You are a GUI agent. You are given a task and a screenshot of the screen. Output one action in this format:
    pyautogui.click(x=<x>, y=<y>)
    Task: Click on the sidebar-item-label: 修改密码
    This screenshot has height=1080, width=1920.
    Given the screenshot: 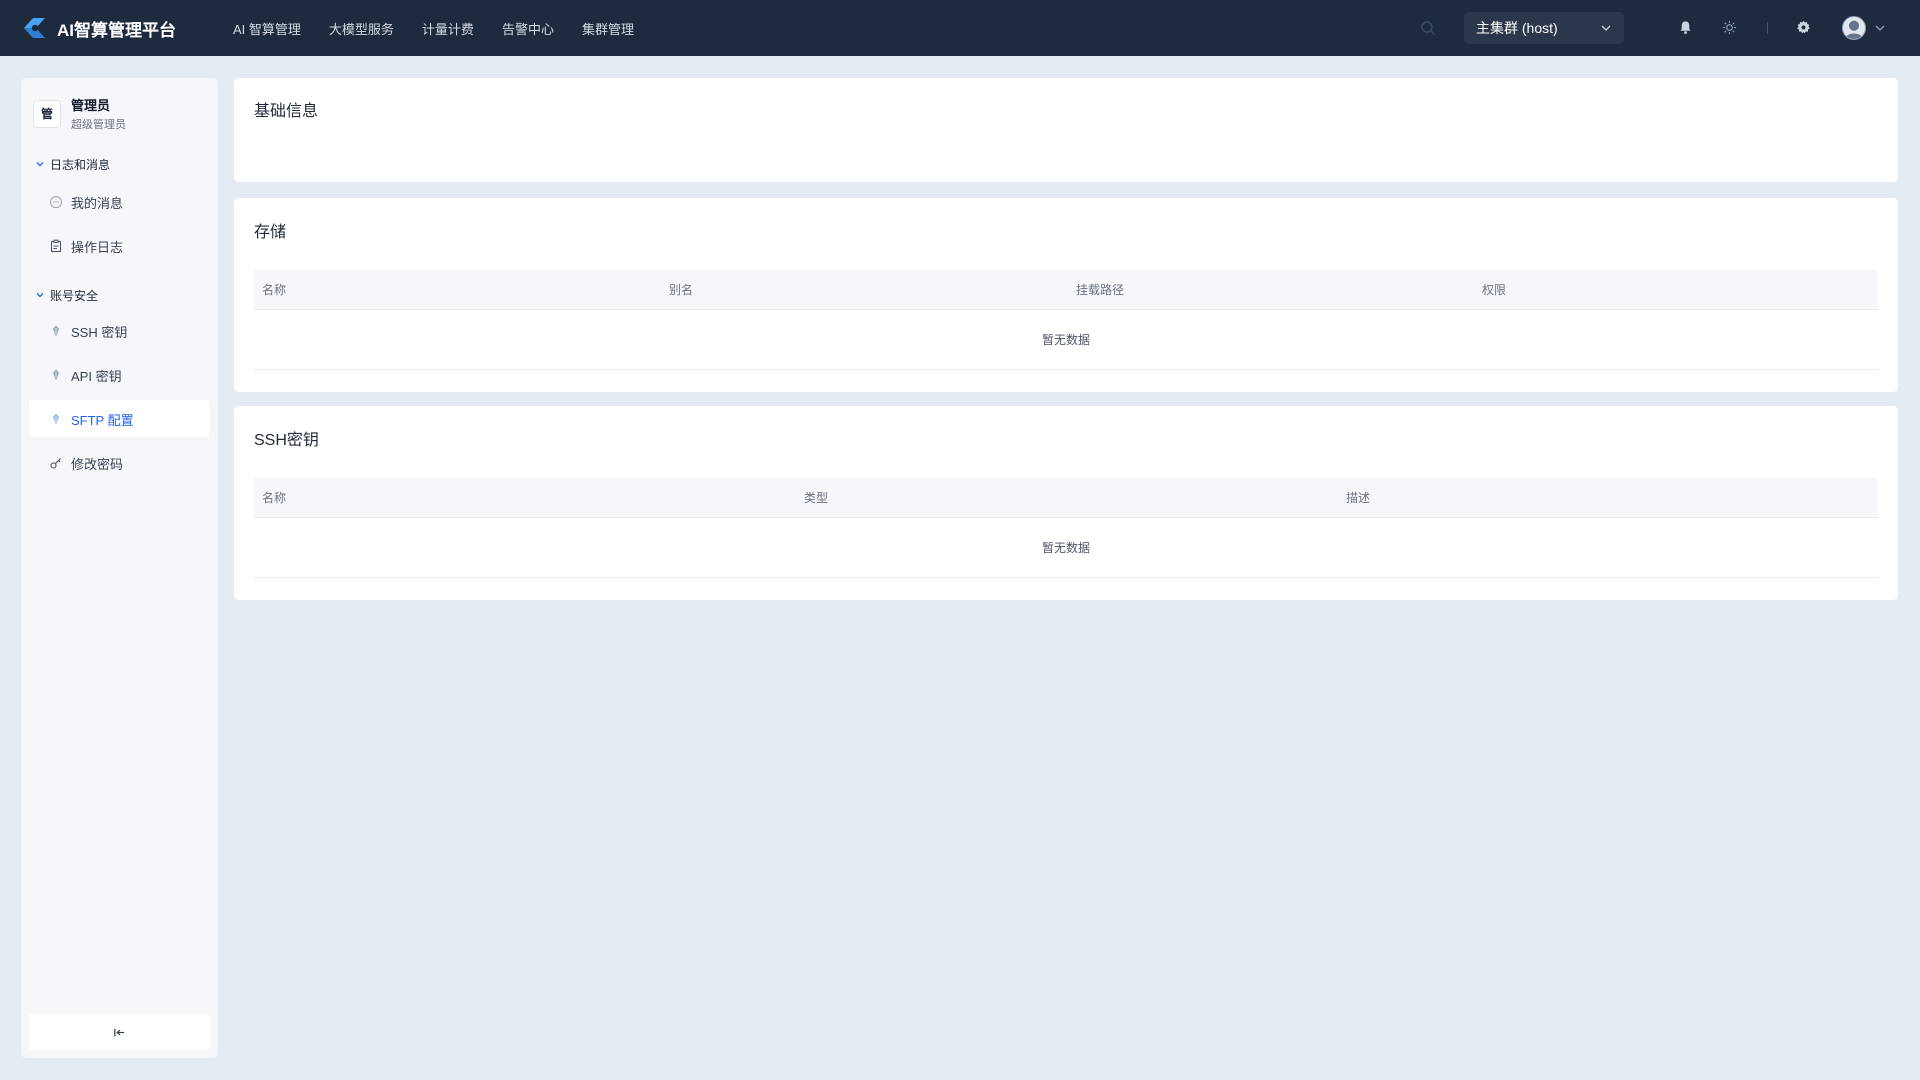 What is the action you would take?
    pyautogui.click(x=97, y=464)
    